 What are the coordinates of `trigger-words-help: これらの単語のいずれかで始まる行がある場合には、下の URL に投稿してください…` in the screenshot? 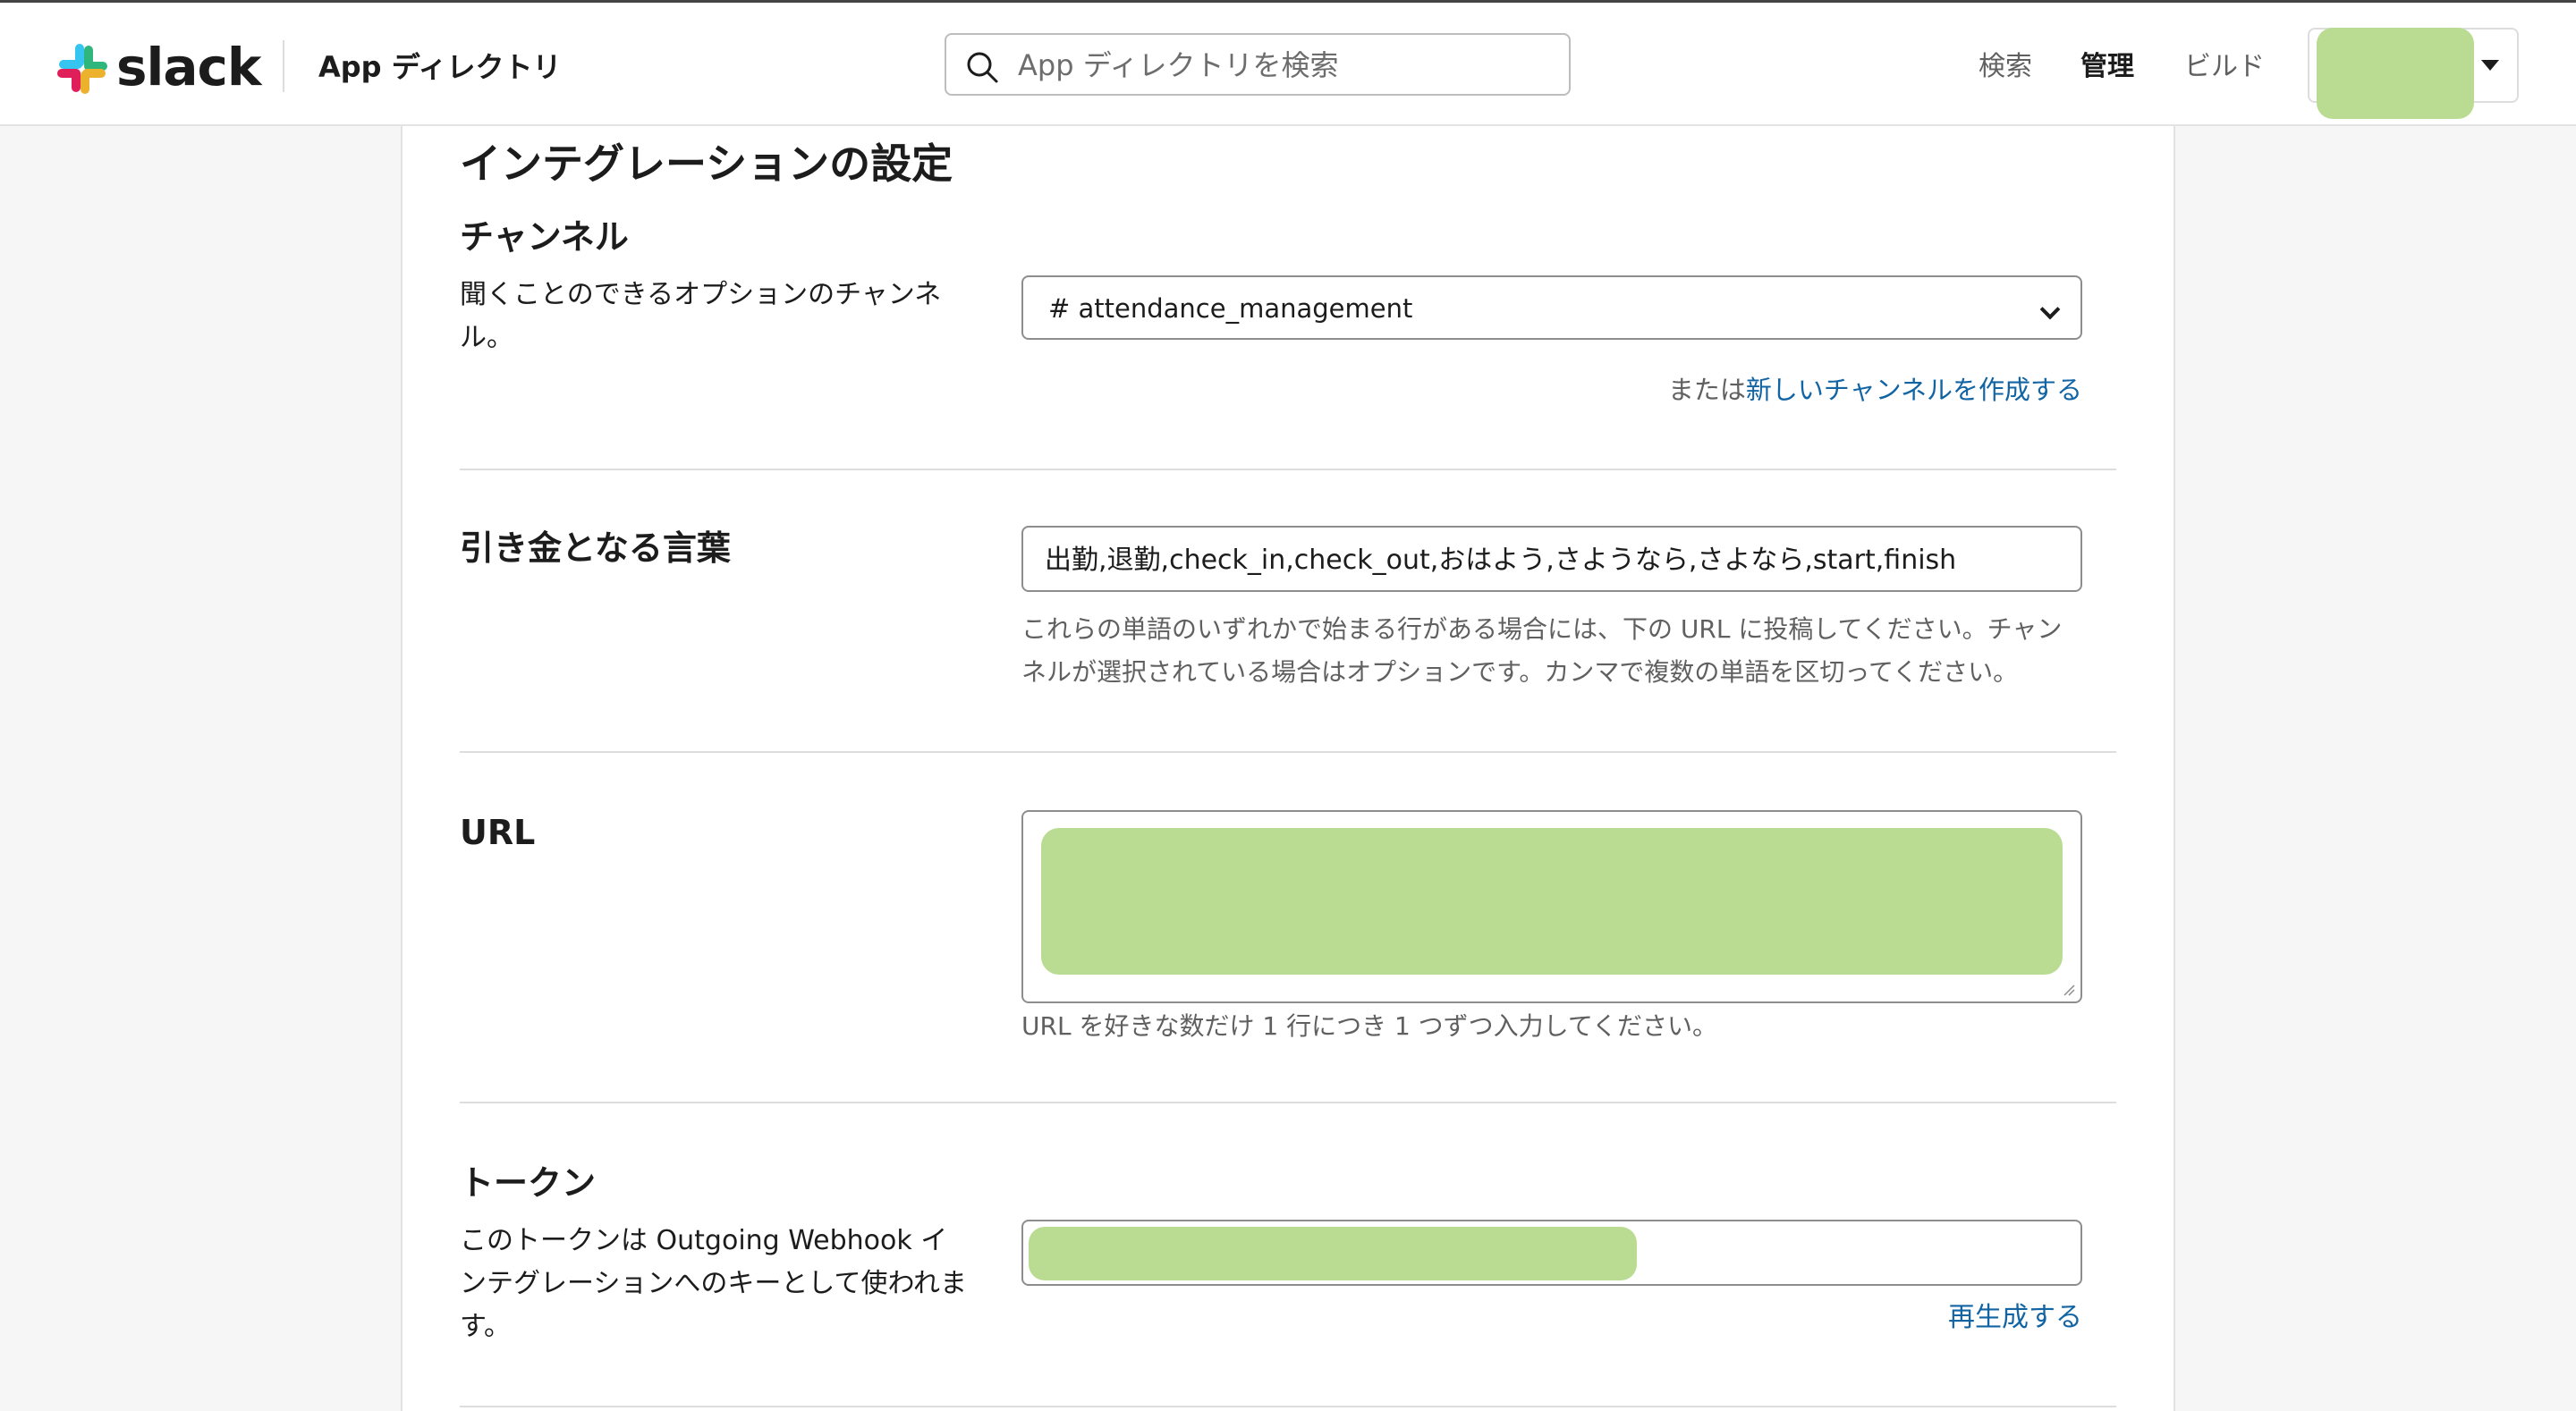 It's located at (1542, 650).